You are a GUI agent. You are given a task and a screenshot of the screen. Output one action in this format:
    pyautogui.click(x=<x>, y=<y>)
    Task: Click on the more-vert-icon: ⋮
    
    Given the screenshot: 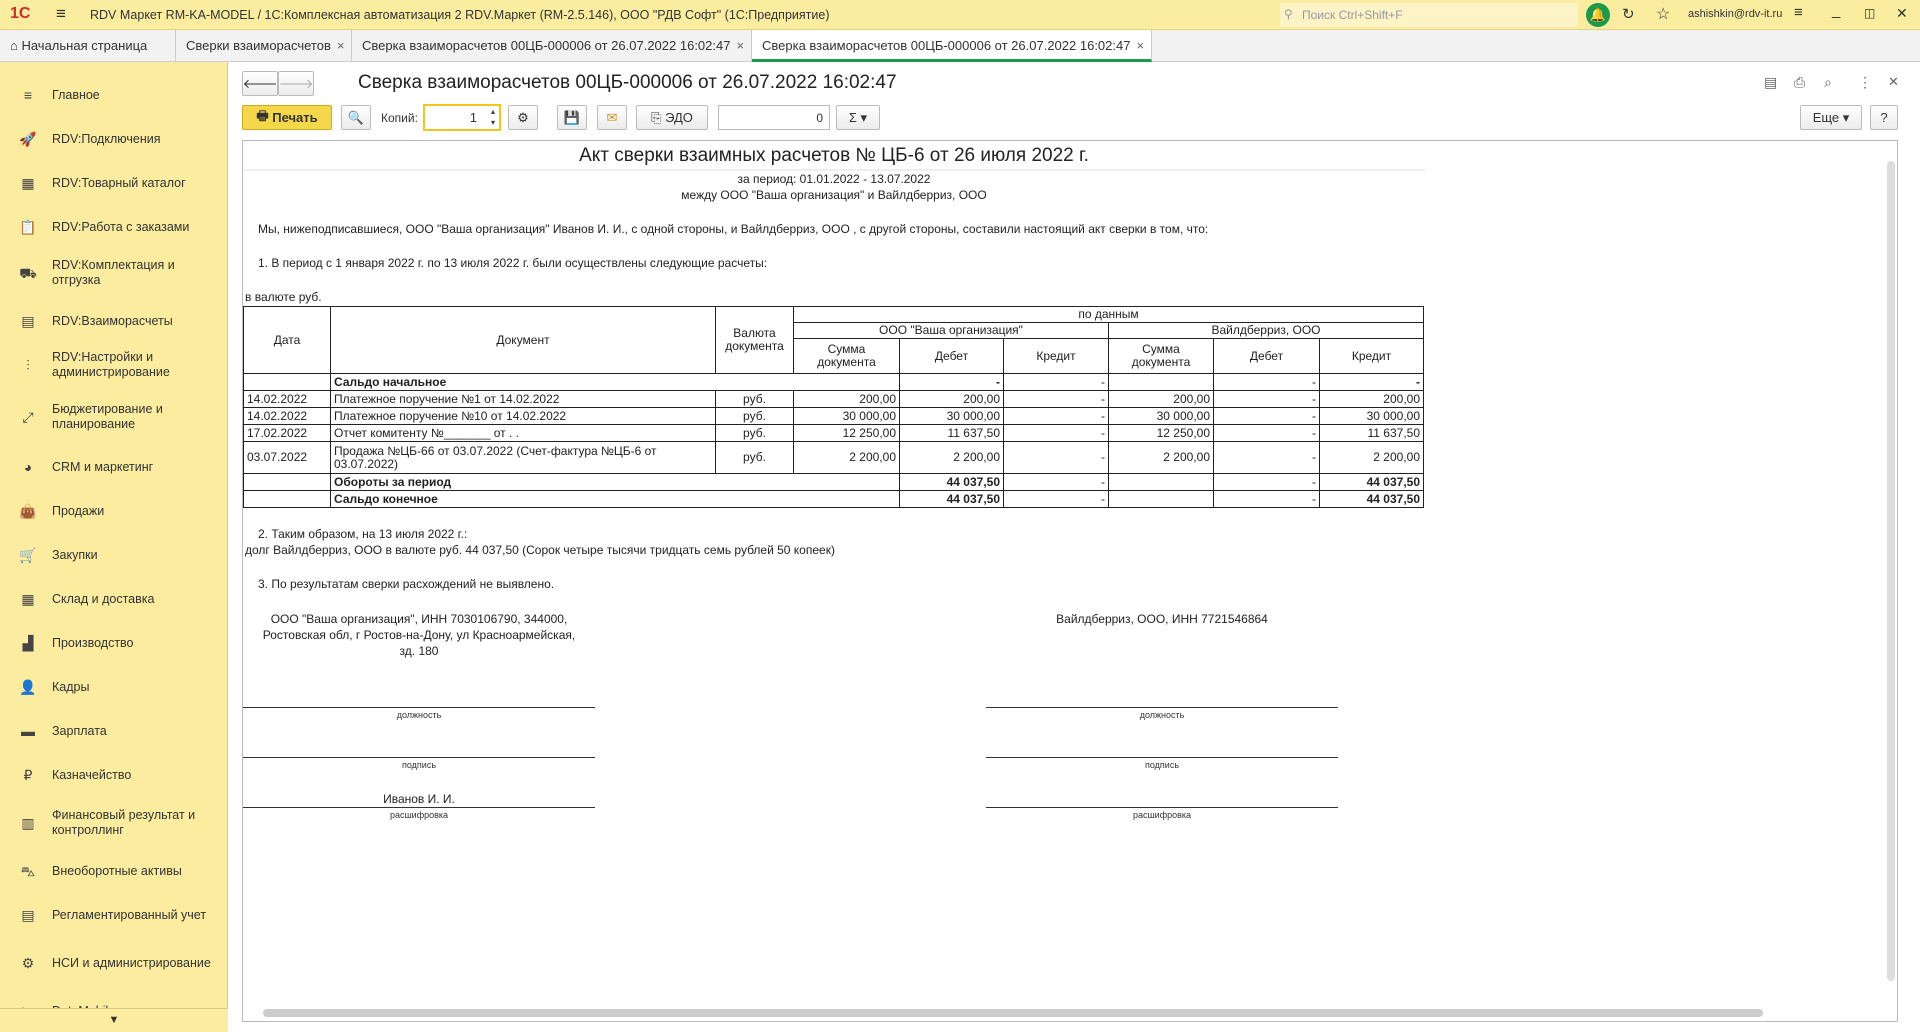 What is the action you would take?
    pyautogui.click(x=1865, y=82)
    